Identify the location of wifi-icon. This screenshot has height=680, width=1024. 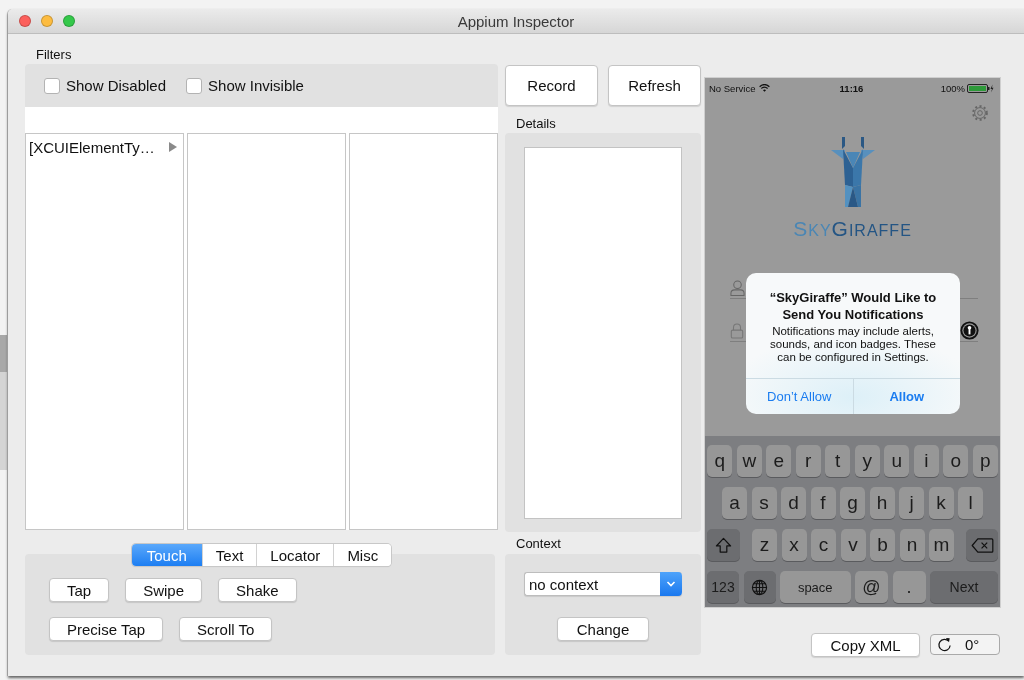
(765, 88).